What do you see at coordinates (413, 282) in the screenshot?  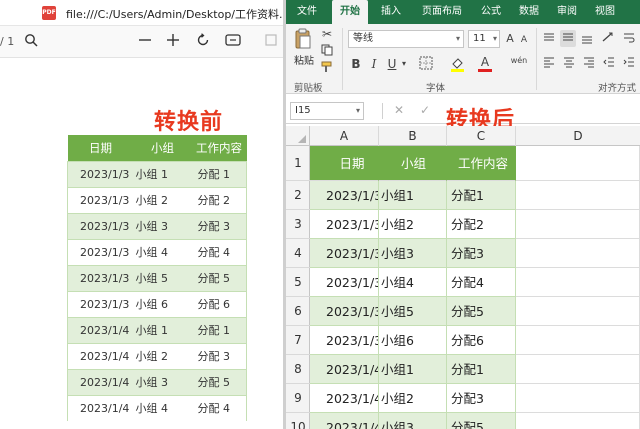 I see `cell-b5: 小组4` at bounding box center [413, 282].